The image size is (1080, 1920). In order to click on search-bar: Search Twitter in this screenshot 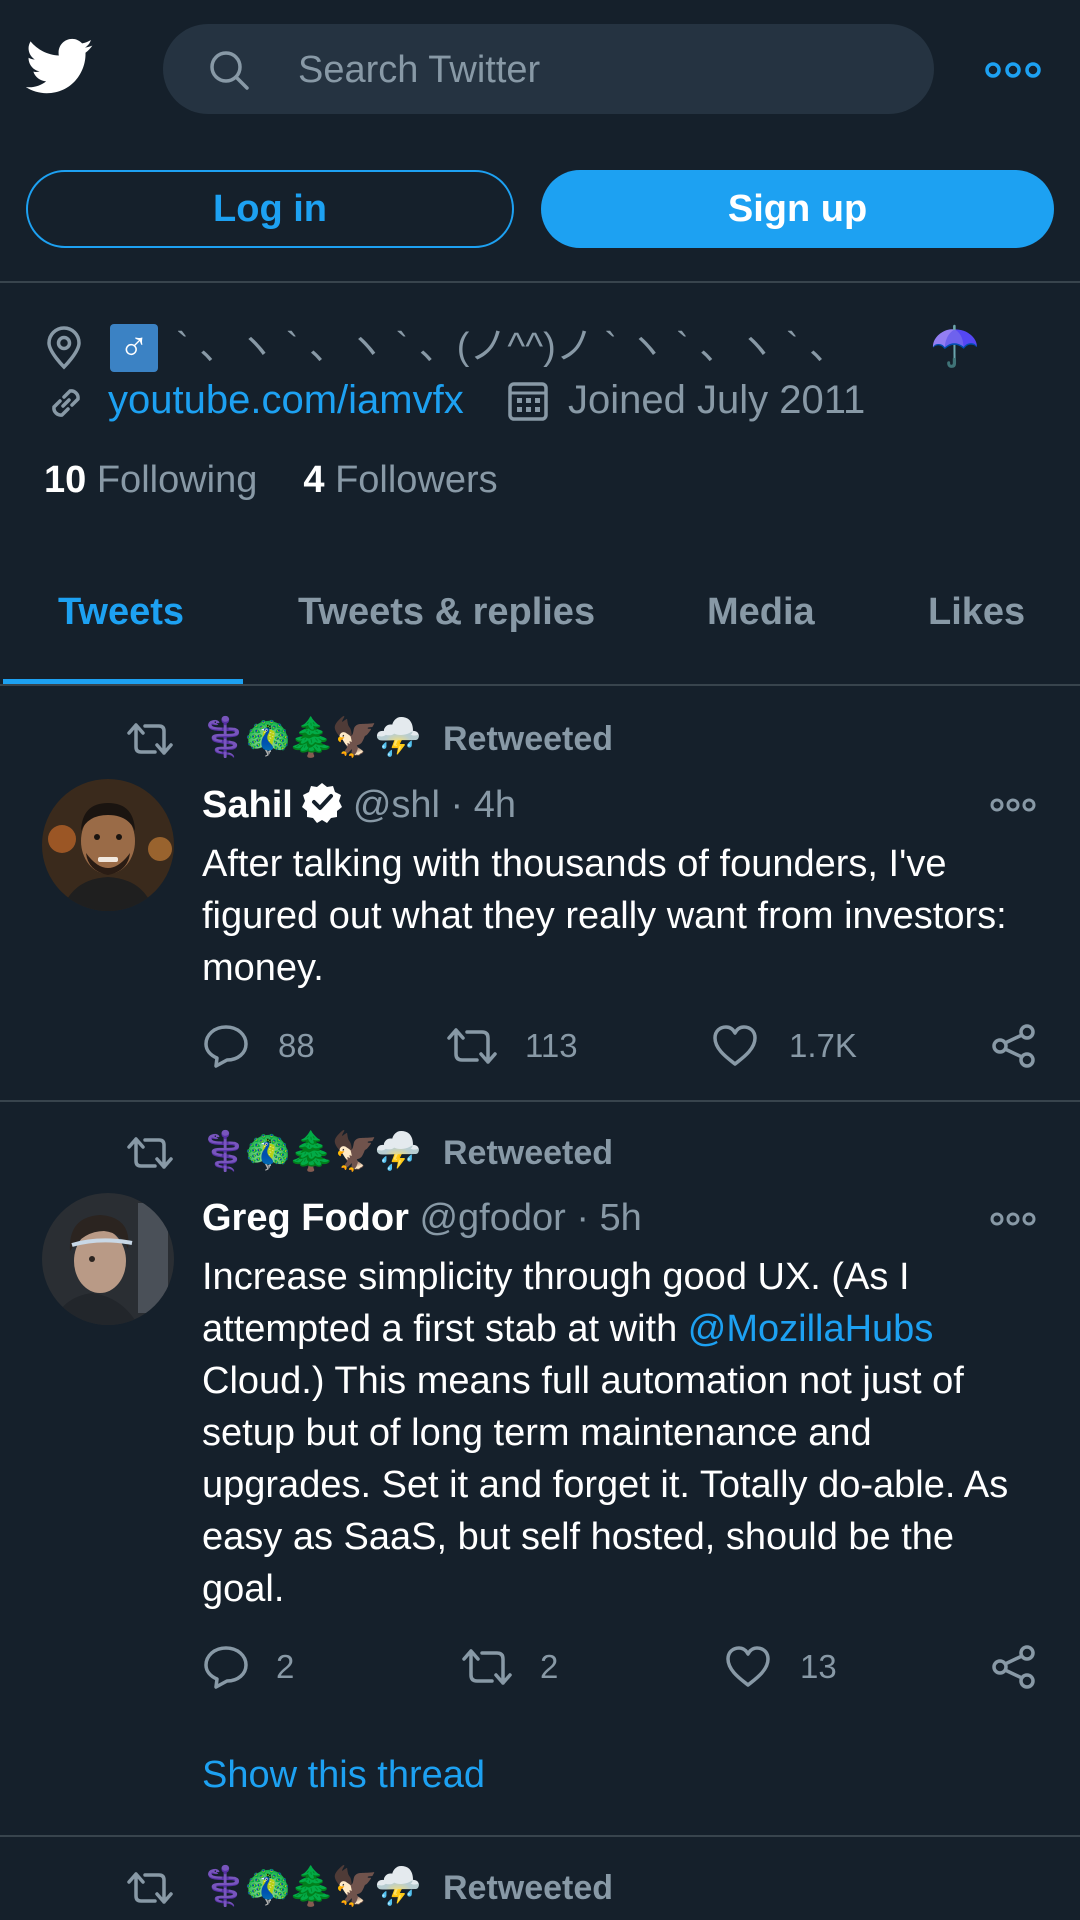, I will do `click(548, 69)`.